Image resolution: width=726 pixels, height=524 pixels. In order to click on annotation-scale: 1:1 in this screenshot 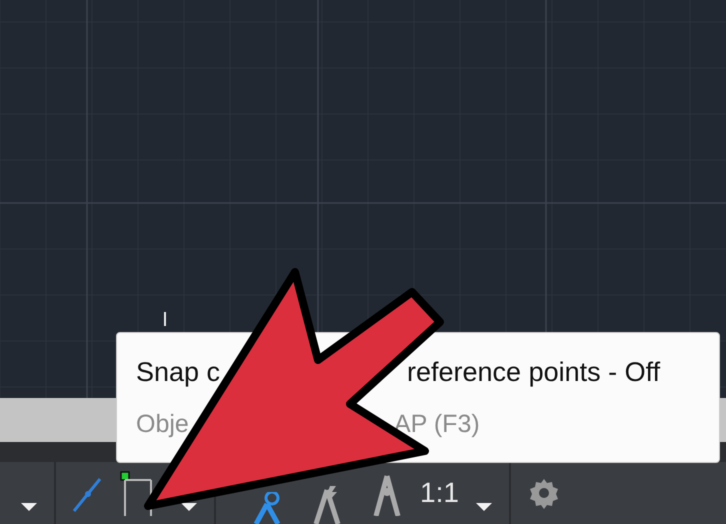, I will do `click(439, 493)`.